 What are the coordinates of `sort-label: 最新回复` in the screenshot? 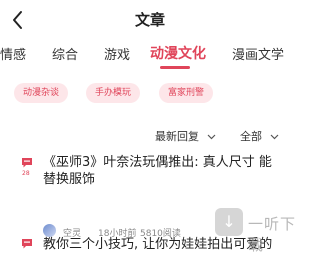 It's located at (177, 136).